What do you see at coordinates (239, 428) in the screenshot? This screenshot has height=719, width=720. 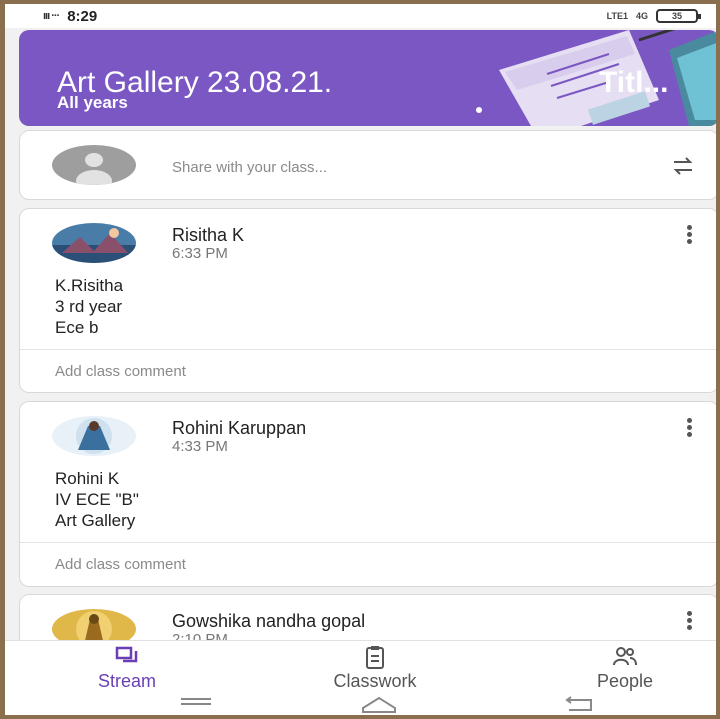 I see `post-author: Rohini Karuppan` at bounding box center [239, 428].